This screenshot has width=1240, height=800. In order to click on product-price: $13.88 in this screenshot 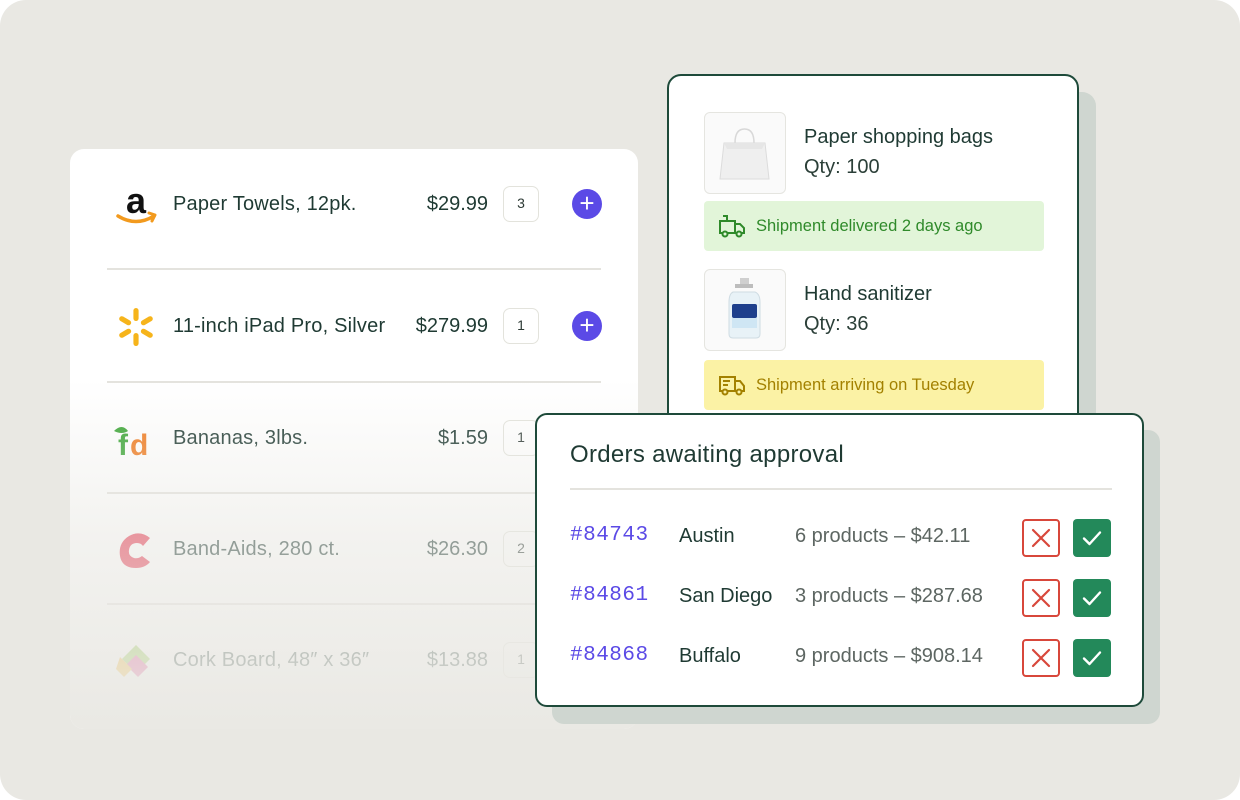, I will do `click(457, 660)`.